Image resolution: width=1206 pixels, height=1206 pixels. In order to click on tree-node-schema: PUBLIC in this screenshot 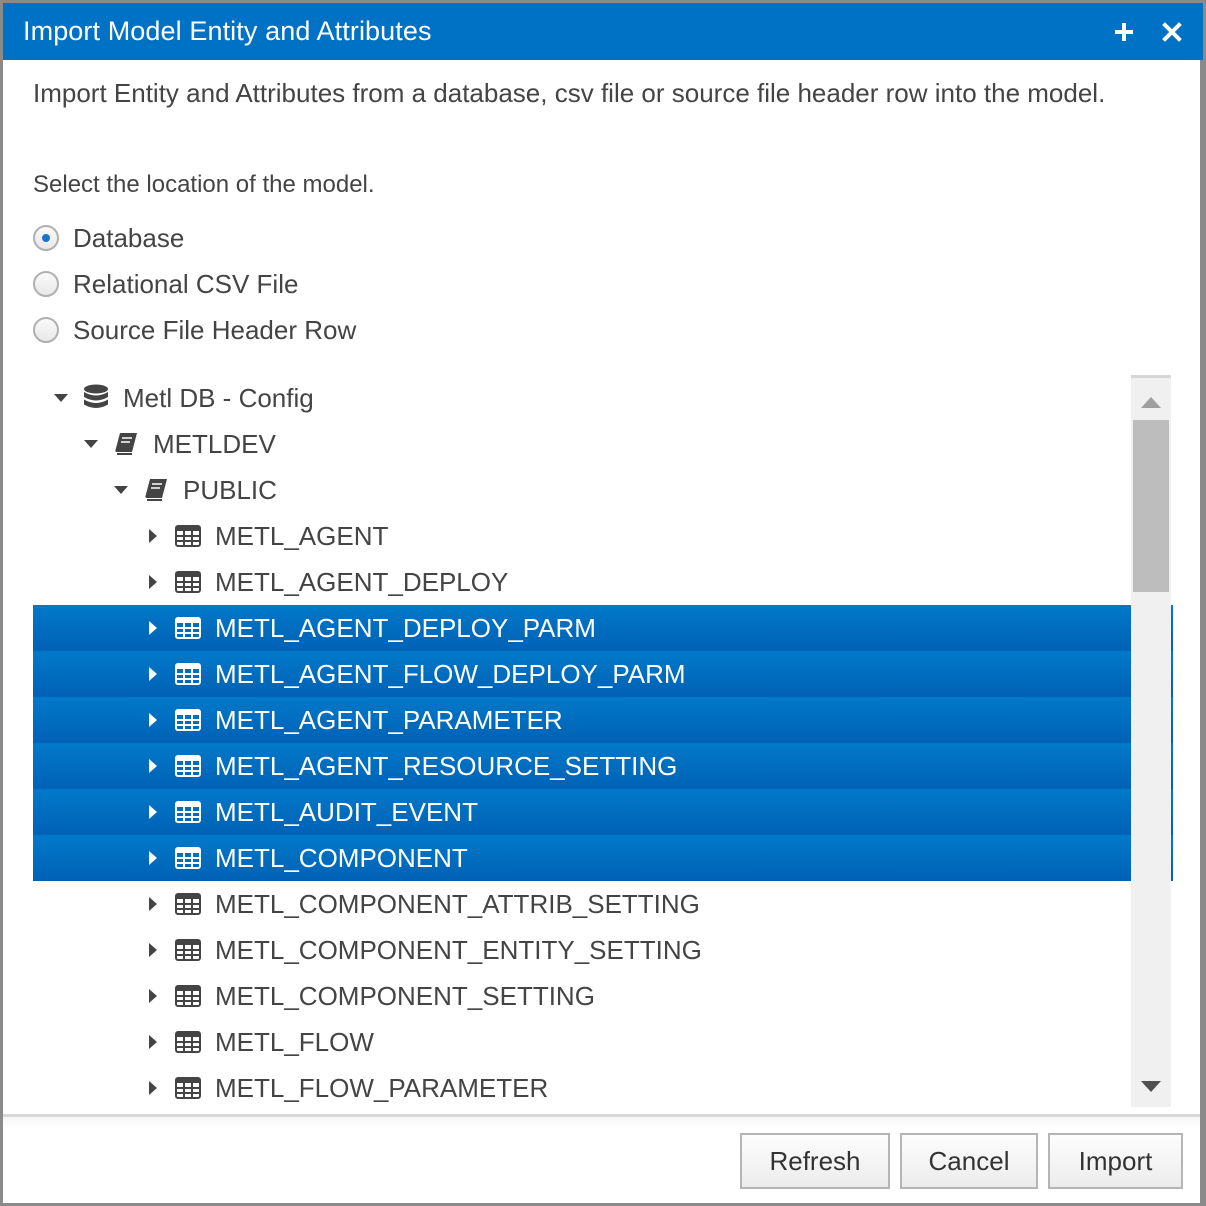, I will do `click(603, 490)`.